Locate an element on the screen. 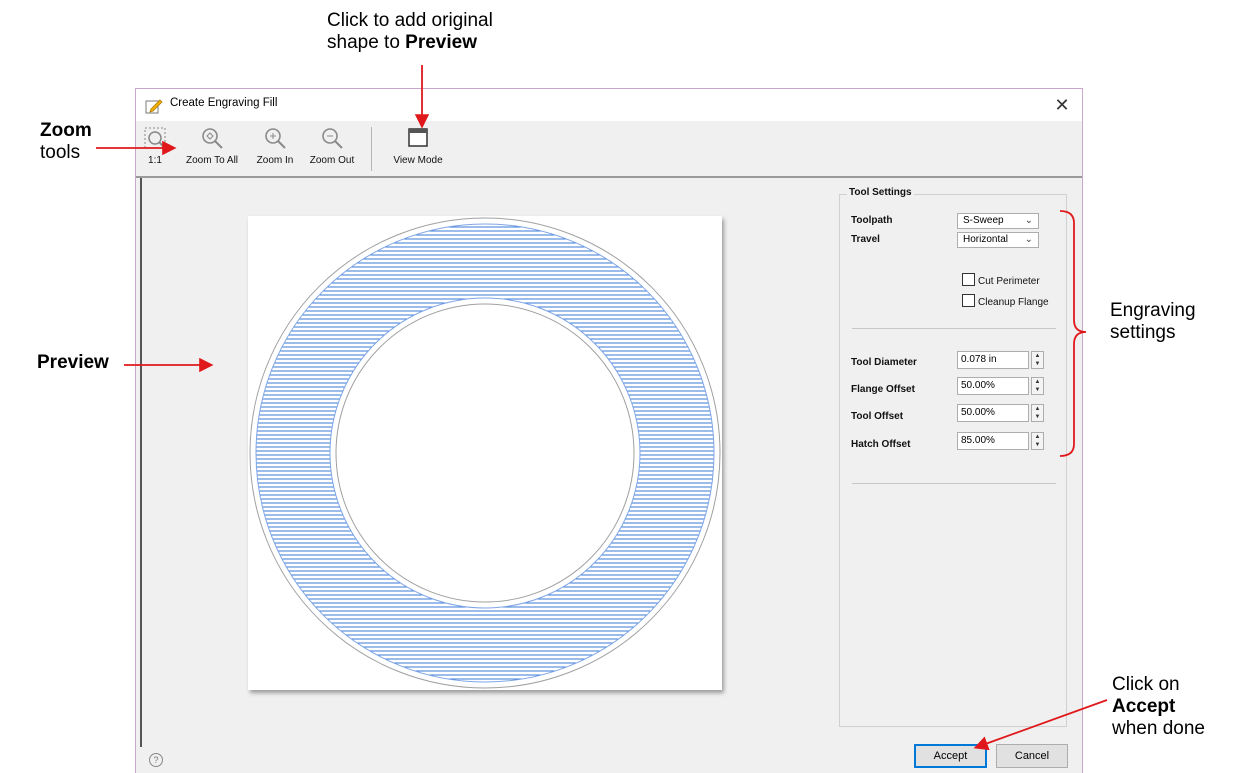  annotation-zoom-rest: tools is located at coordinates (60, 152).